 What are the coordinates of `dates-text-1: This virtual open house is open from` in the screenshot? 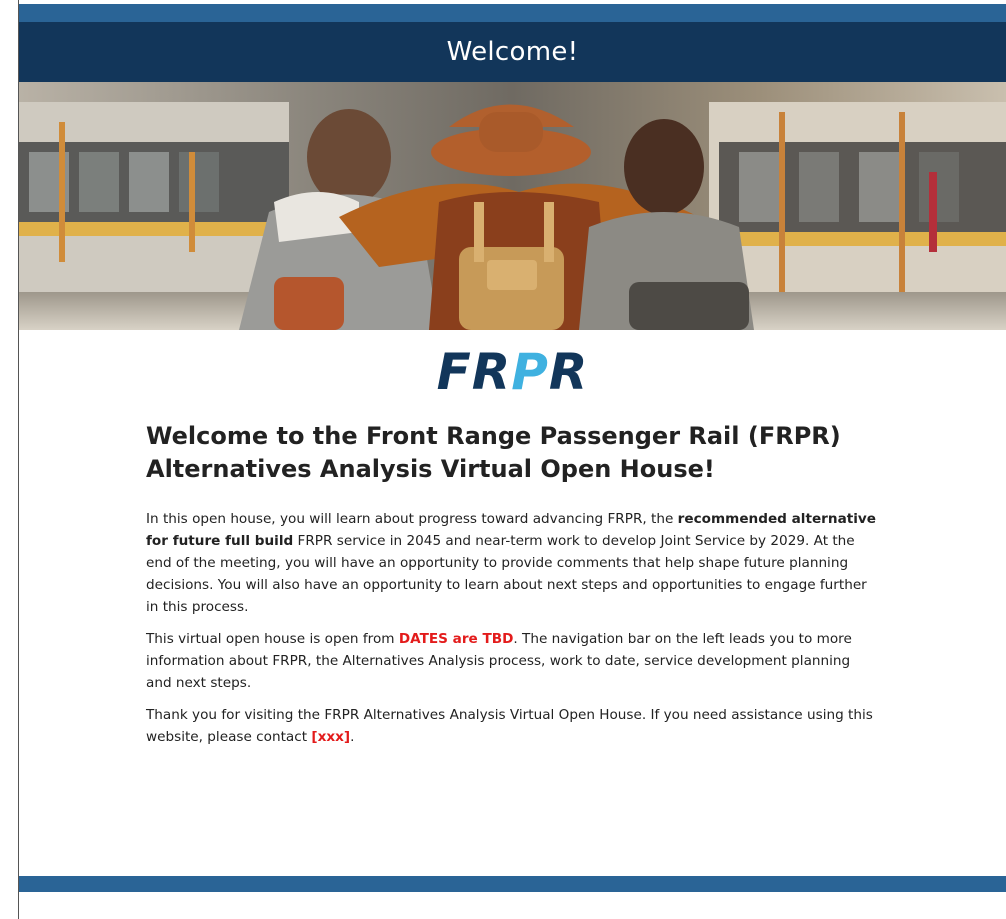 It's located at (272, 639).